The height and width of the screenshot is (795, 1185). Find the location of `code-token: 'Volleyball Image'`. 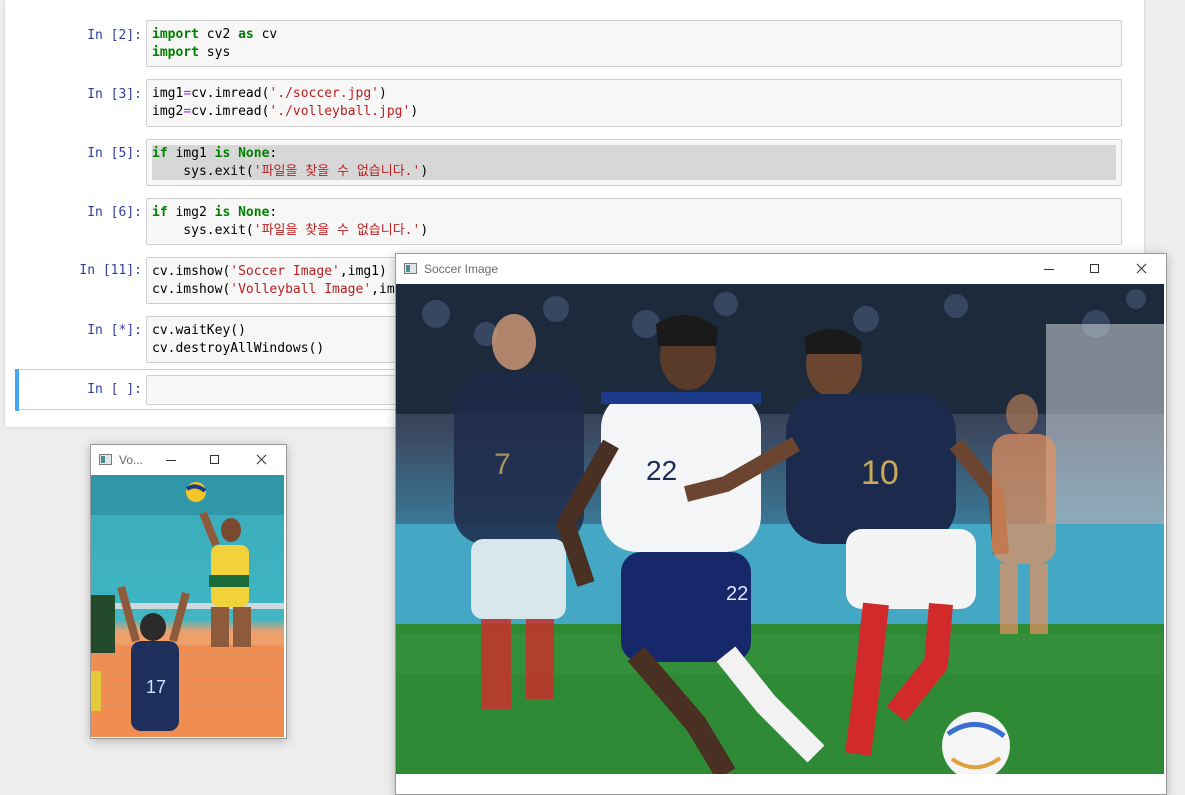

code-token: 'Volleyball Image' is located at coordinates (301, 289).